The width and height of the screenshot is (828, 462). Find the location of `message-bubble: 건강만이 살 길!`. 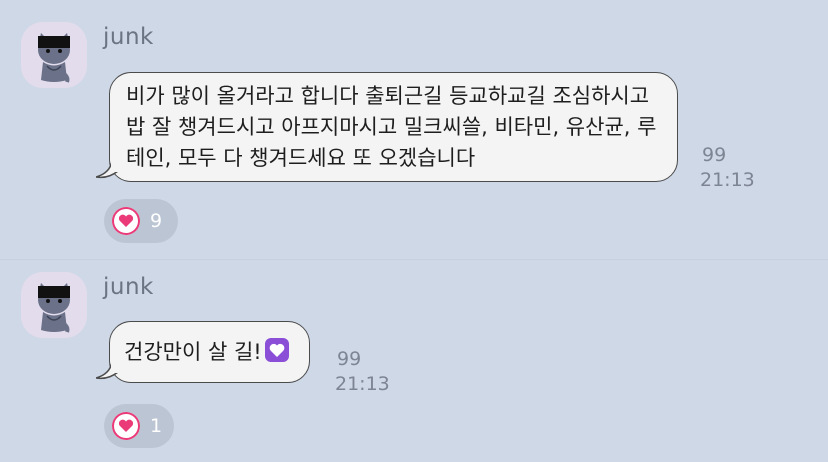

message-bubble: 건강만이 살 길! is located at coordinates (203, 352).